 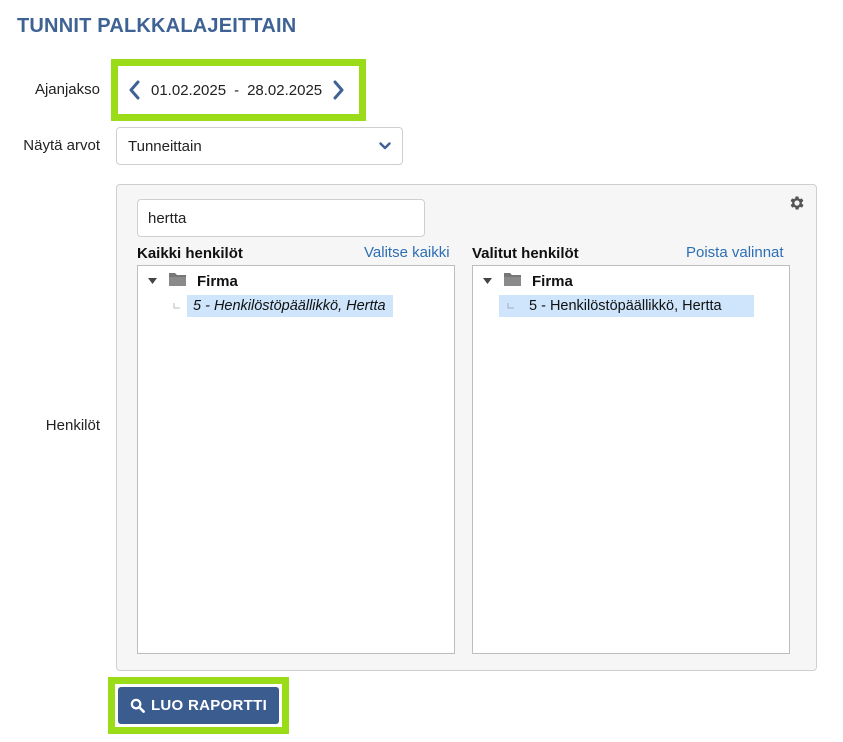 I want to click on persons-label: Henkilöt, so click(x=72, y=425).